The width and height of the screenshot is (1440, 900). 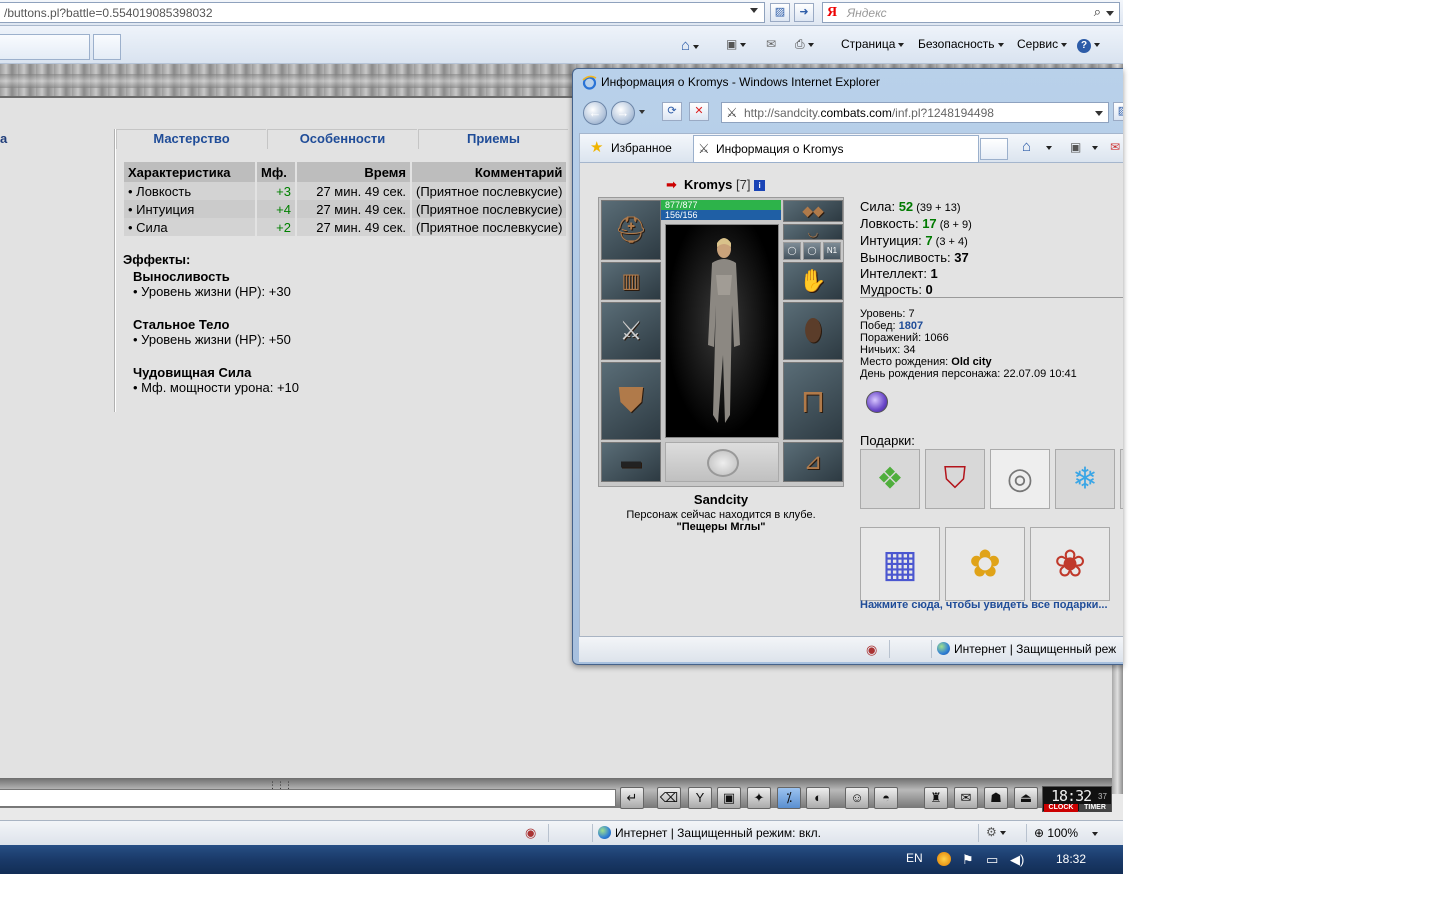 What do you see at coordinates (45, 47) in the screenshot?
I see `browser-tab` at bounding box center [45, 47].